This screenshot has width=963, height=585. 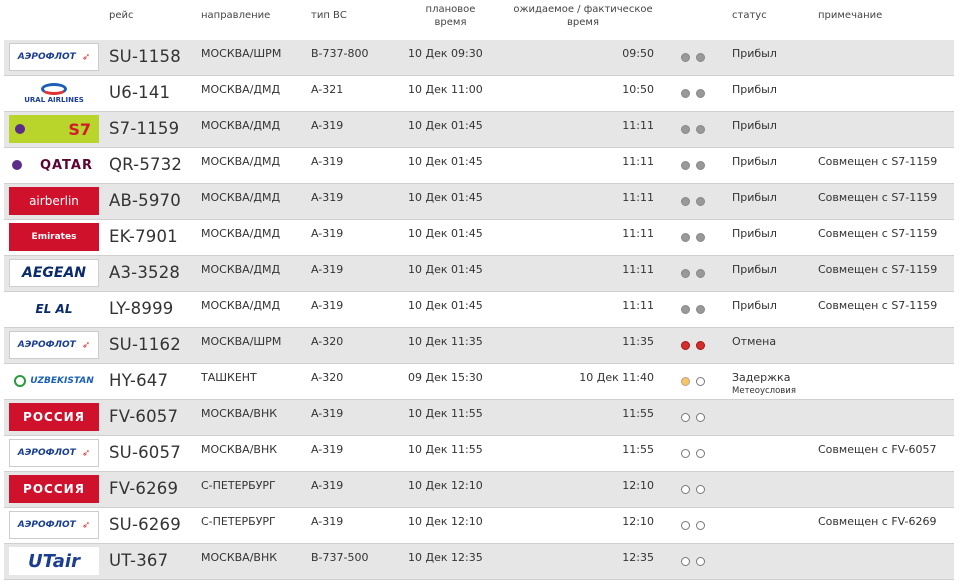 I want to click on header-status: статус, so click(x=749, y=15).